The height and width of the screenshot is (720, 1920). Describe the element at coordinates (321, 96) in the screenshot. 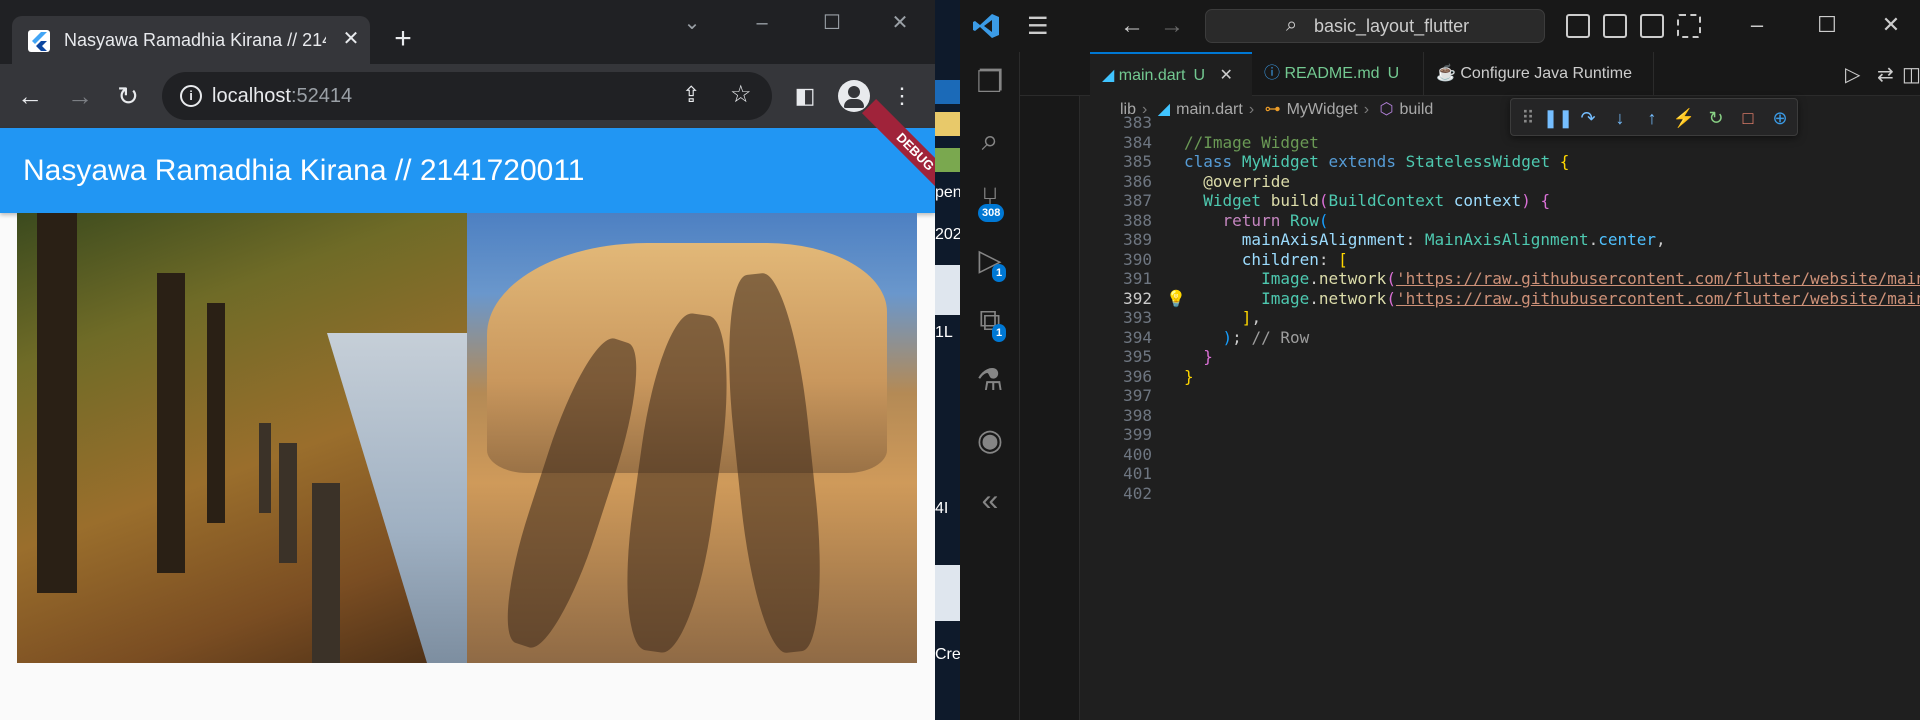

I see `url-port: :52414` at that location.